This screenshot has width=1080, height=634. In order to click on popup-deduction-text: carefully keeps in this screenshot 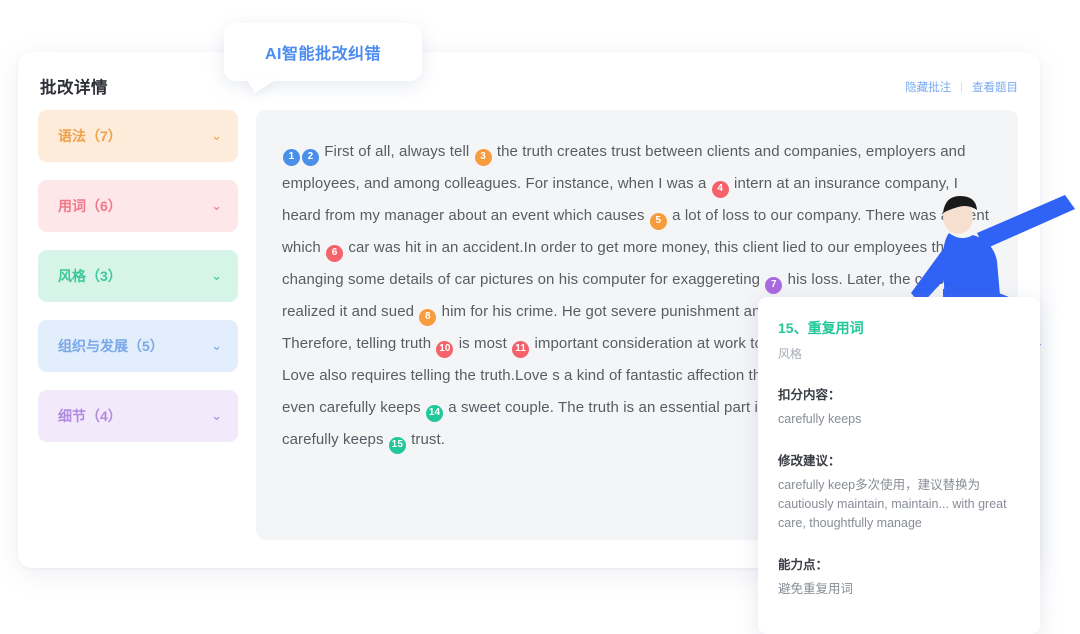, I will do `click(820, 419)`.